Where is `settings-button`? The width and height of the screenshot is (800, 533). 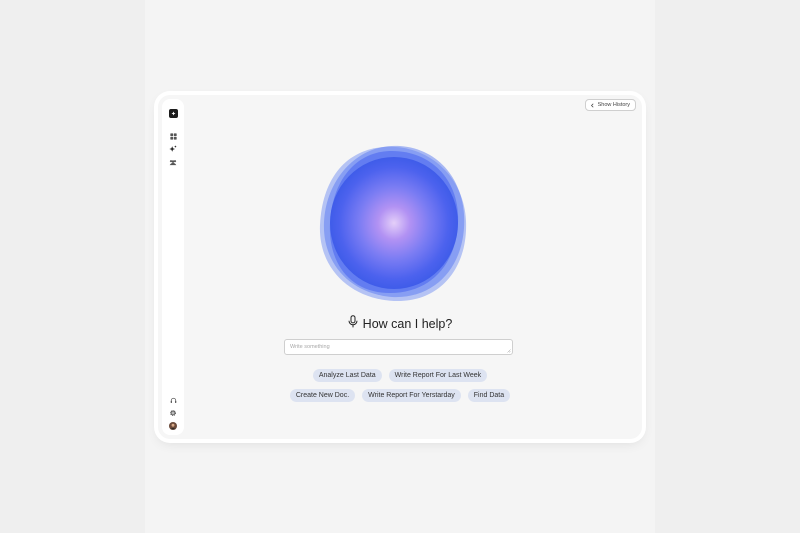 settings-button is located at coordinates (173, 413).